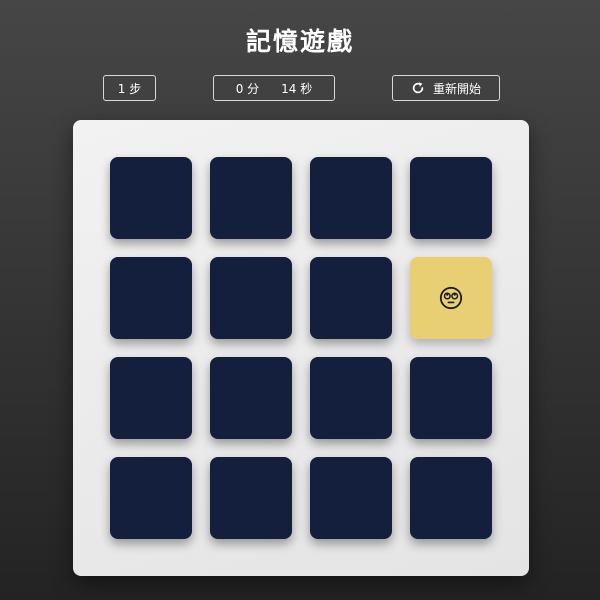  Describe the element at coordinates (456, 88) in the screenshot. I see `restart-label: 重新開始` at that location.